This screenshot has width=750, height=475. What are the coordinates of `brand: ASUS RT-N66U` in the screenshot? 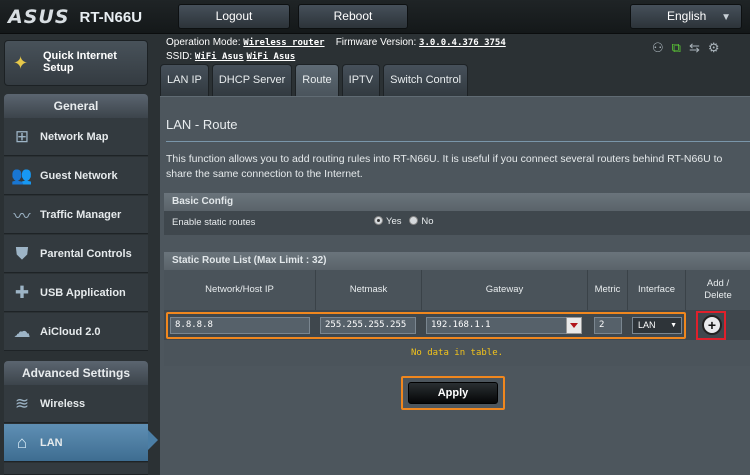 It's located at (75, 17).